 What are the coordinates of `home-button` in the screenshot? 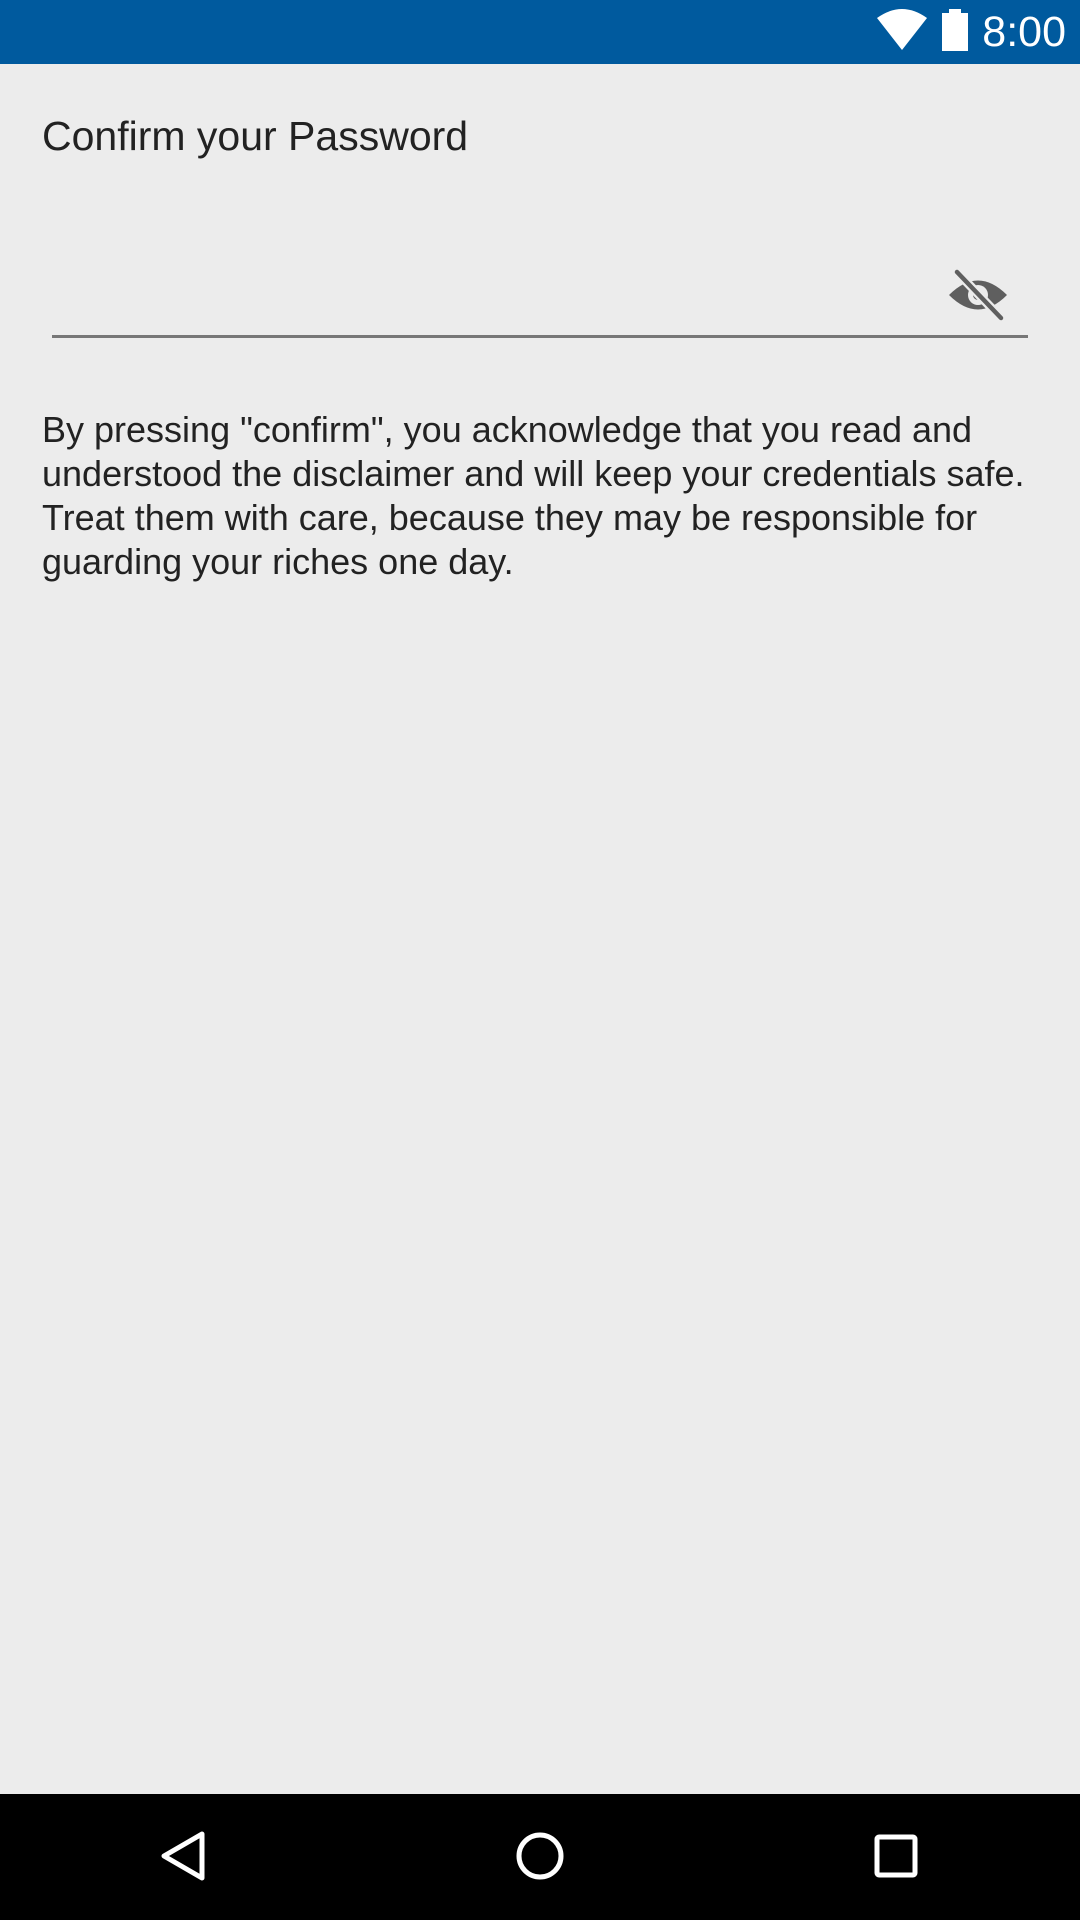 It's located at (540, 1858).